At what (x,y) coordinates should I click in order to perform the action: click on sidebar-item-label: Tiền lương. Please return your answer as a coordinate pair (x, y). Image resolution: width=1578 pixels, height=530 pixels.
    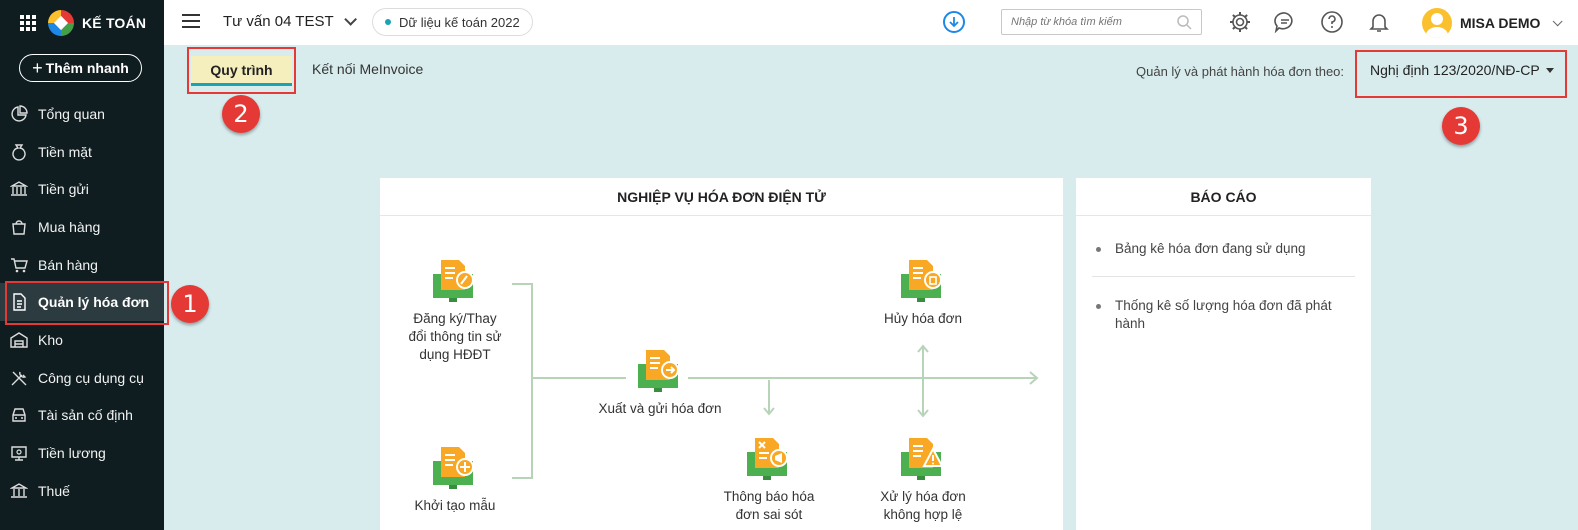
    Looking at the image, I should click on (72, 453).